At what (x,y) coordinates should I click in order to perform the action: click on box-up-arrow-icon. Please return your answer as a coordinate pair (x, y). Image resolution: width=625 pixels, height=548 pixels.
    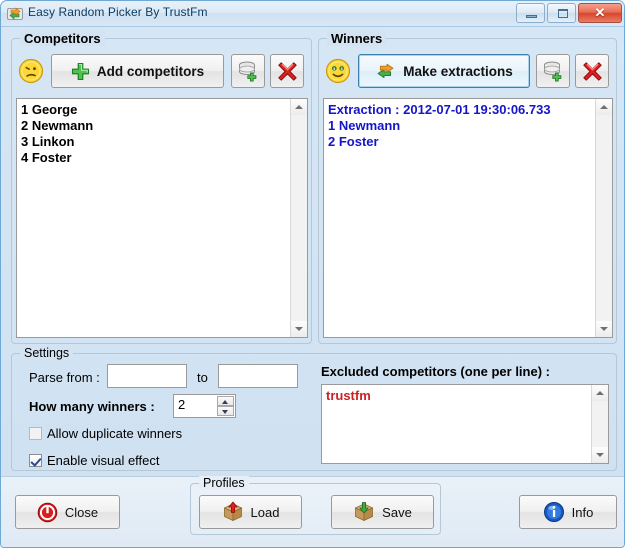
    Looking at the image, I should click on (233, 512).